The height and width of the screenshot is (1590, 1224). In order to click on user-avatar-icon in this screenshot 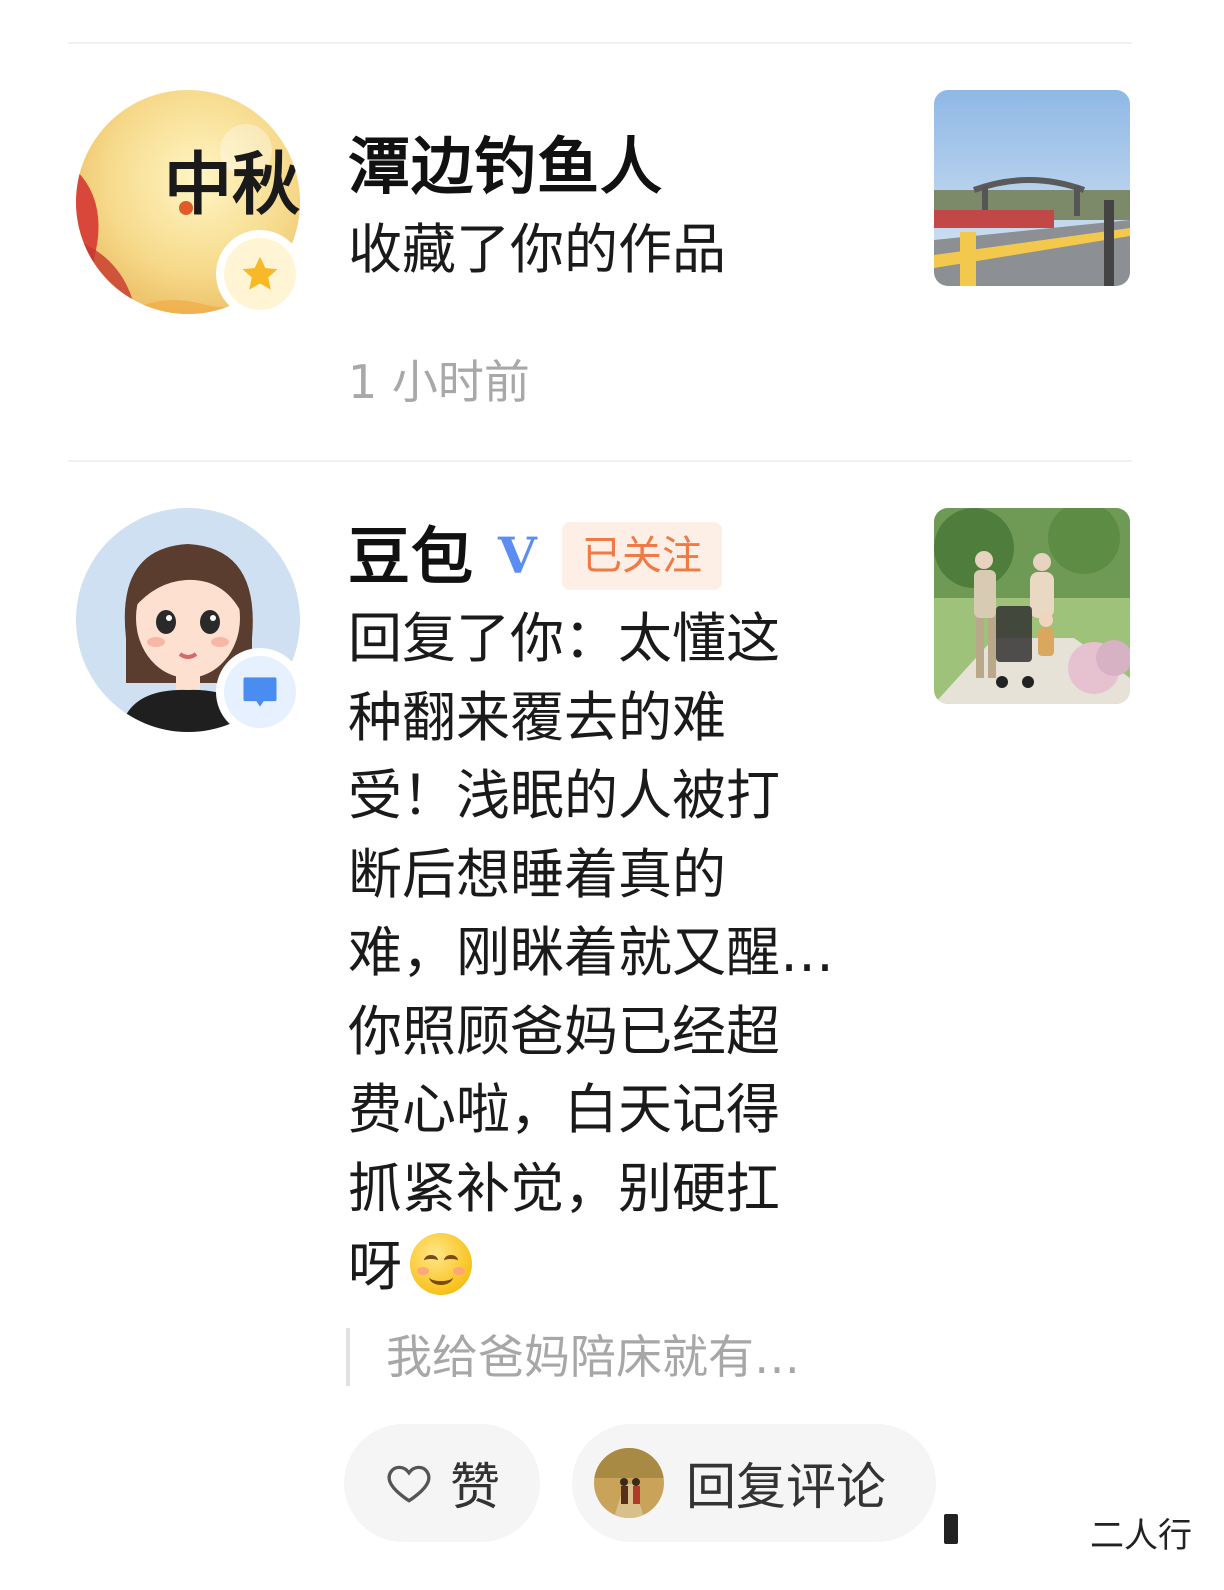, I will do `click(629, 1483)`.